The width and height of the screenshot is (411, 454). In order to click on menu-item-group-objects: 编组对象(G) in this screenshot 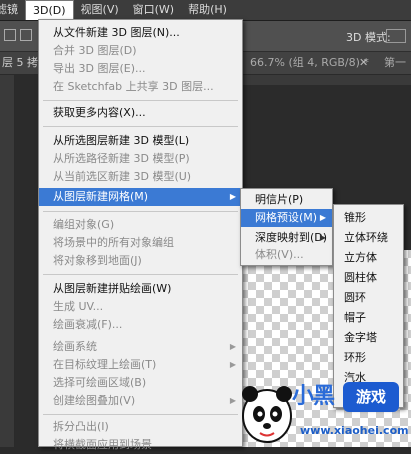, I will do `click(140, 225)`.